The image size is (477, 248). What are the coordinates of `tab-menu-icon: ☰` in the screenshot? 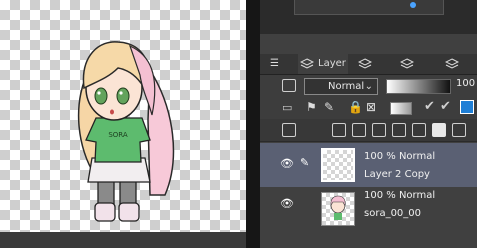 It's located at (274, 64).